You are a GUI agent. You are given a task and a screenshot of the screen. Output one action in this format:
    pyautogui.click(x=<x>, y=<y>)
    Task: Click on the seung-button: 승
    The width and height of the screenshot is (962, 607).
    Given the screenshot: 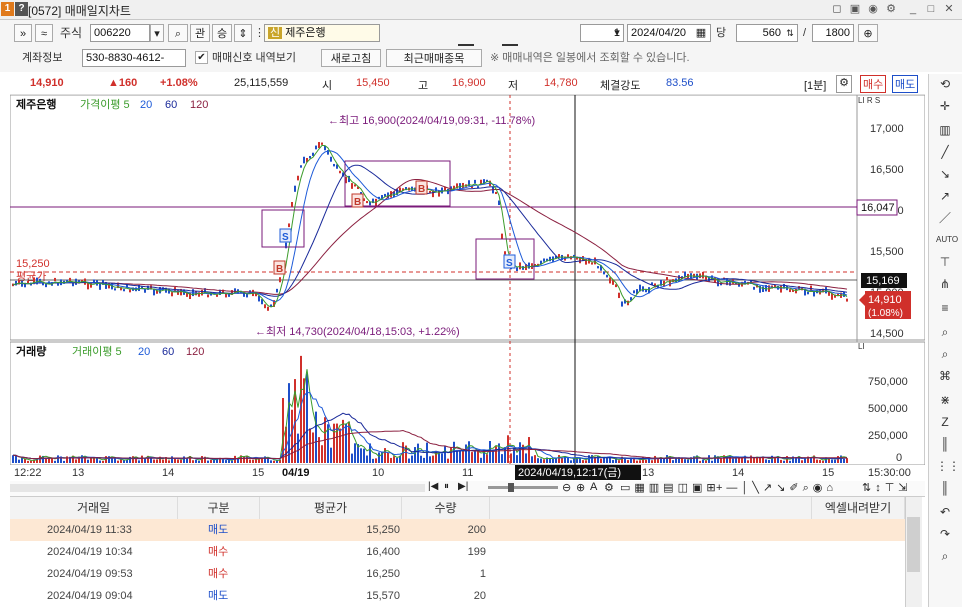 What is the action you would take?
    pyautogui.click(x=222, y=33)
    